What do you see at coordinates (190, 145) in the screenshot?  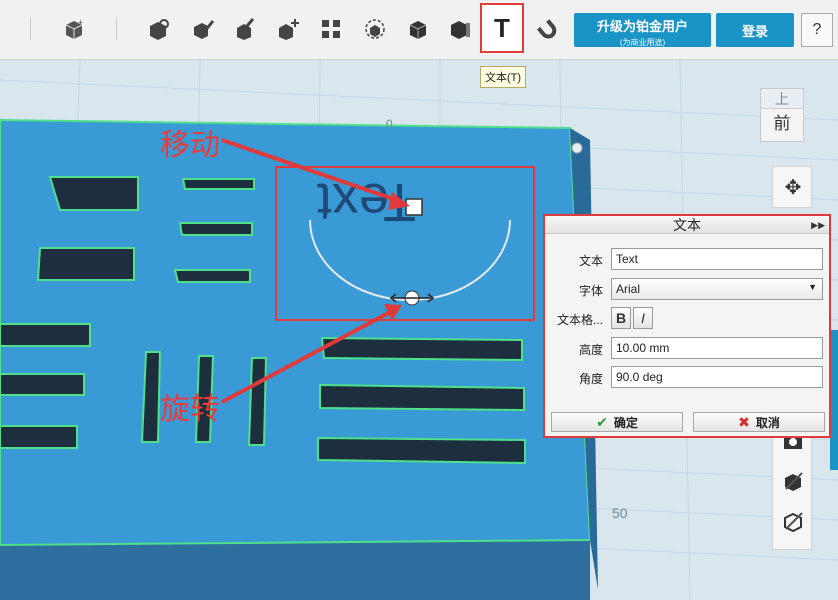 I see `move-annotation: 移动` at bounding box center [190, 145].